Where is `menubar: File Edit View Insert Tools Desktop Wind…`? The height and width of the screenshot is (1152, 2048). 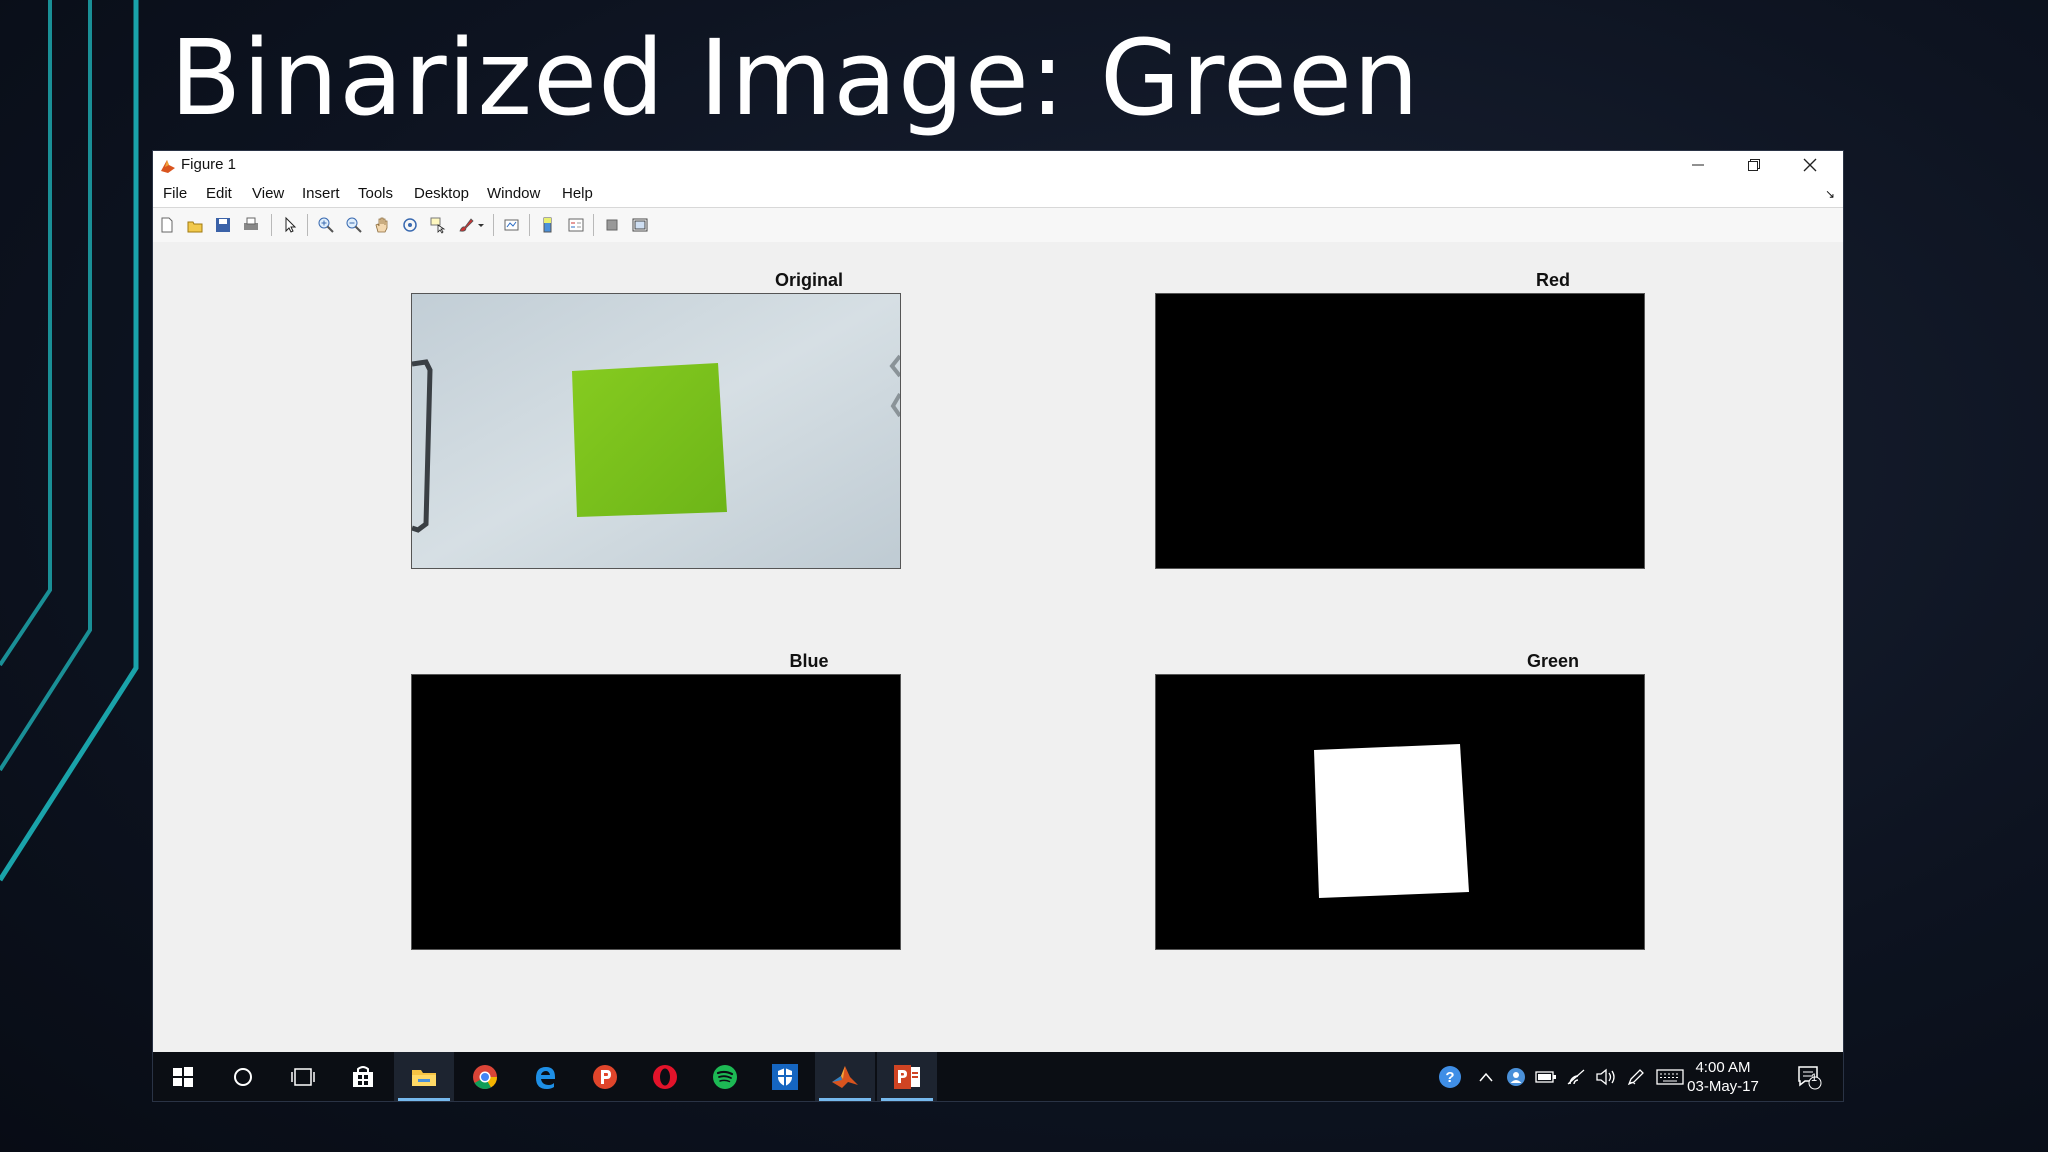 menubar: File Edit View Insert Tools Desktop Wind… is located at coordinates (998, 193).